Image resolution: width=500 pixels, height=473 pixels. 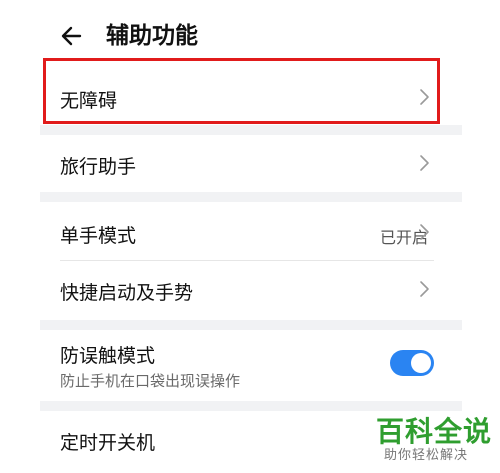 I want to click on page-title: 辅助功能, so click(x=152, y=36).